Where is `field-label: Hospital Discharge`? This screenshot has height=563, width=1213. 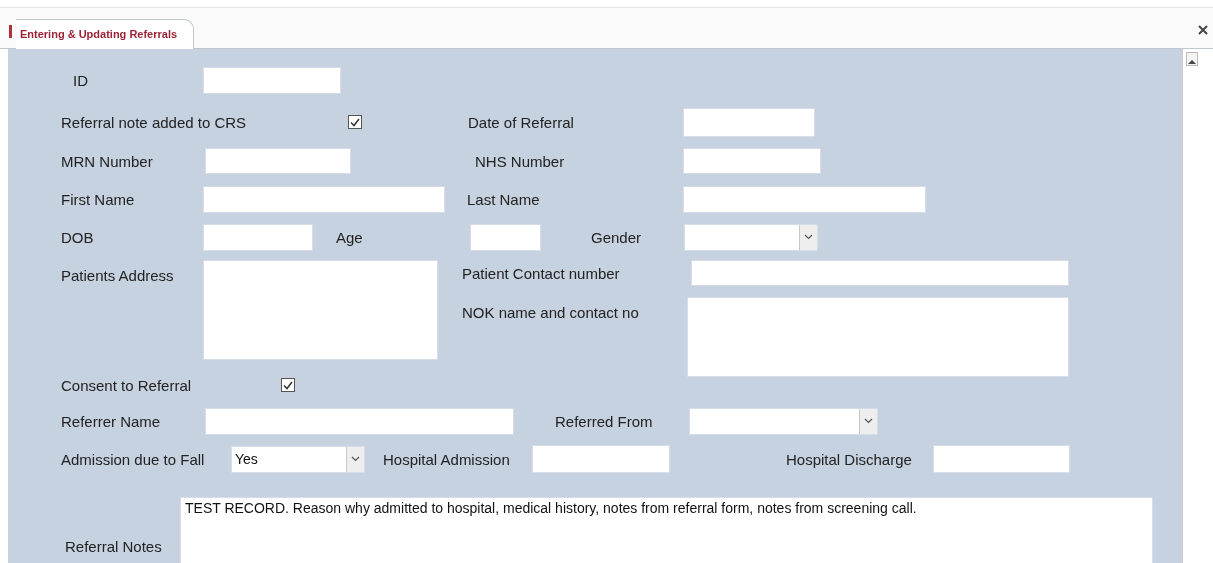 field-label: Hospital Discharge is located at coordinates (849, 459).